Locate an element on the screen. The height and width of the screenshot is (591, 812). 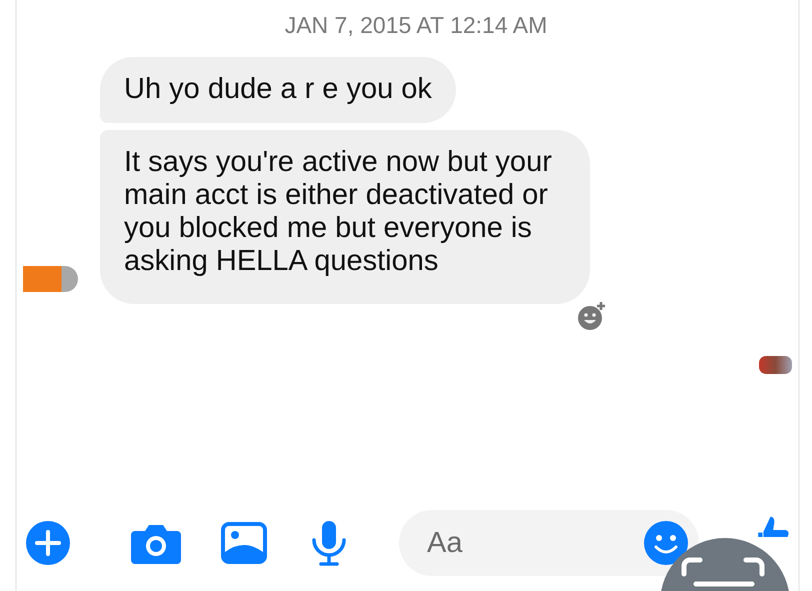
camera-icon is located at coordinates (156, 543).